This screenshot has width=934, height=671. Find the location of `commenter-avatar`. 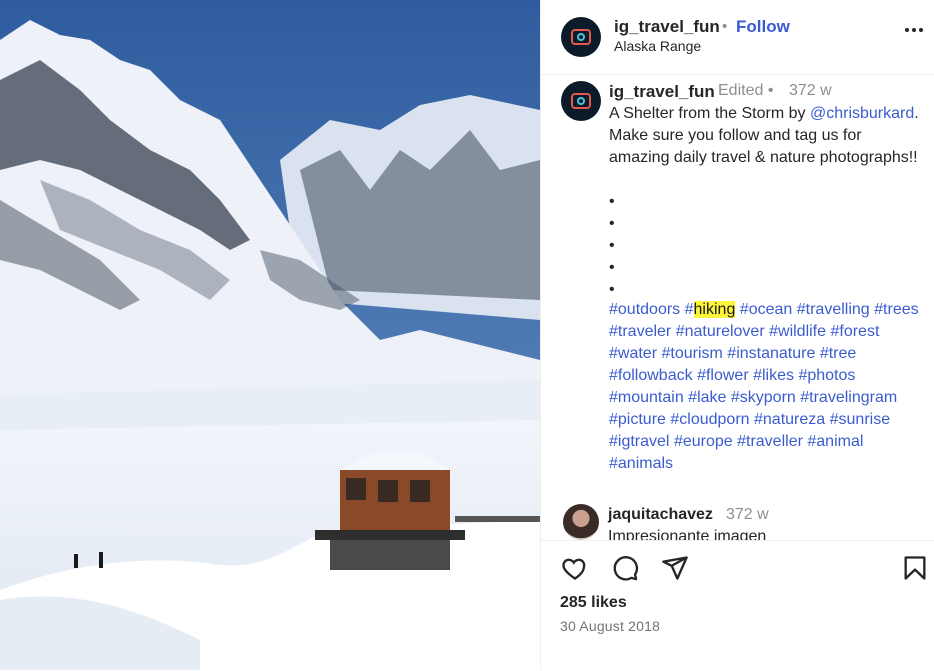

commenter-avatar is located at coordinates (581, 522).